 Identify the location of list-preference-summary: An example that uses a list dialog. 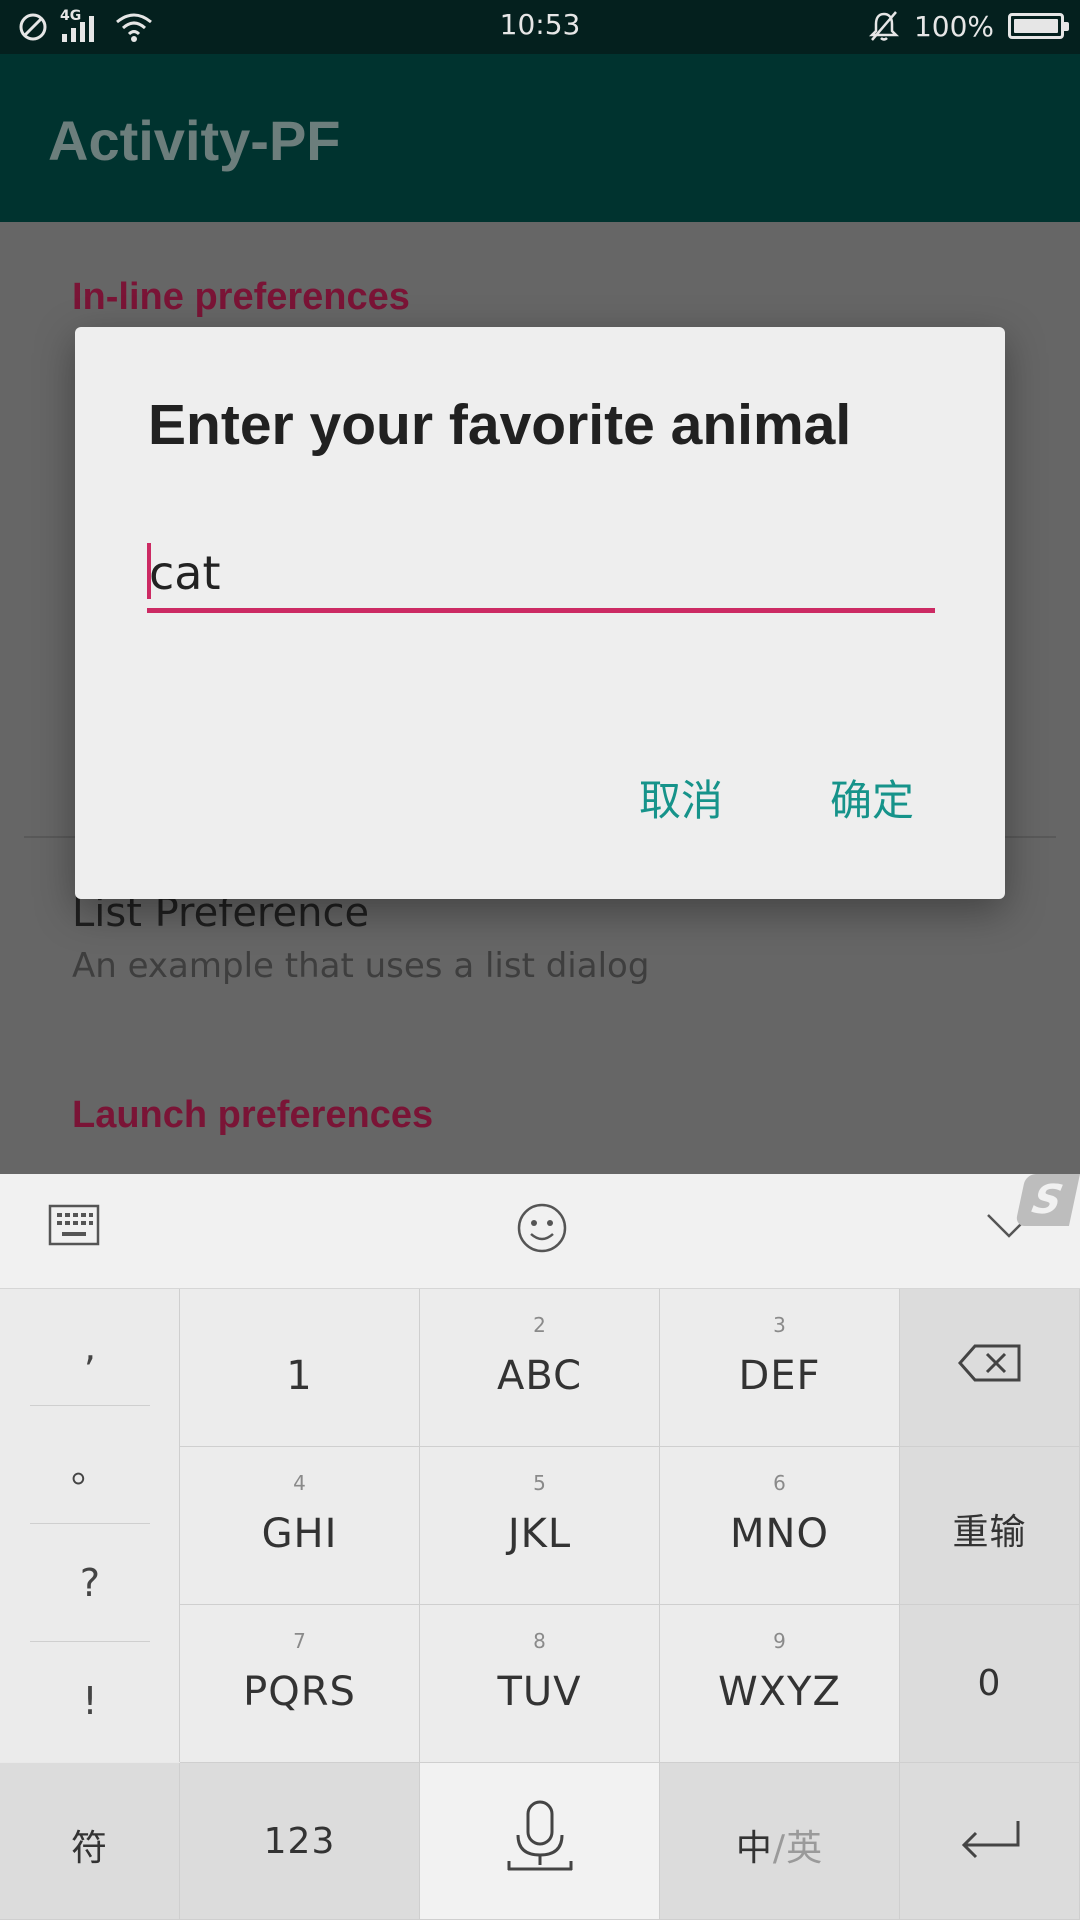
(361, 966).